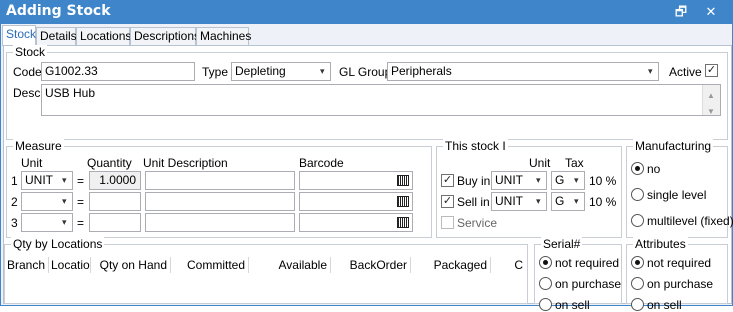 This screenshot has height=312, width=733. I want to click on serial-on-purchase-label: on purchase, so click(588, 284).